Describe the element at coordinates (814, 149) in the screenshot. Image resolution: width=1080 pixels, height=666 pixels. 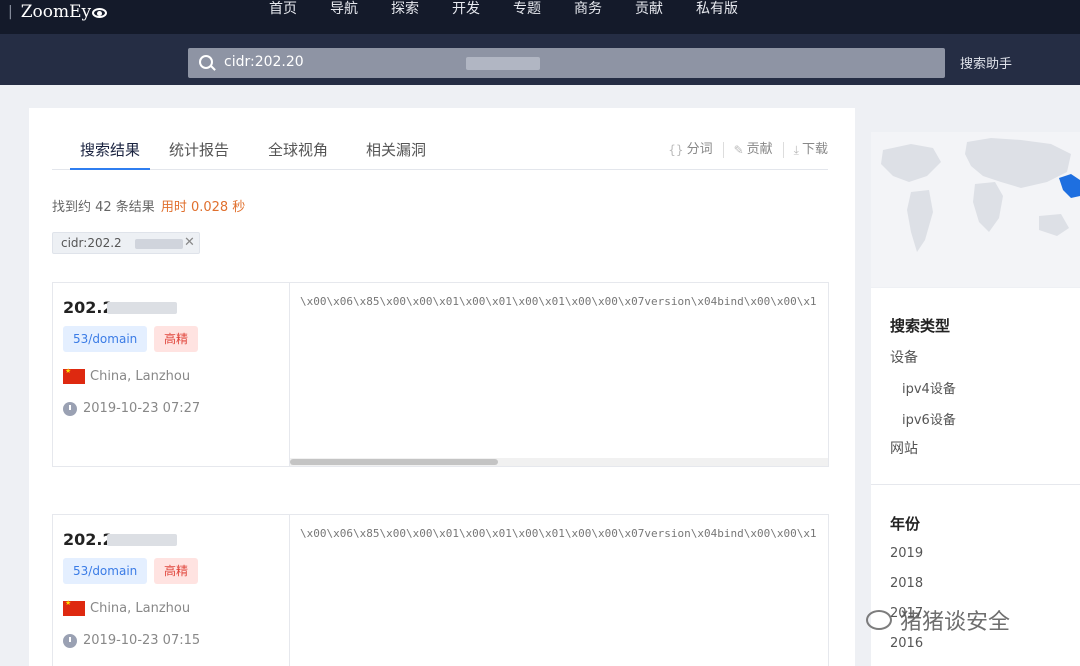
I see `download-label: 下载` at that location.